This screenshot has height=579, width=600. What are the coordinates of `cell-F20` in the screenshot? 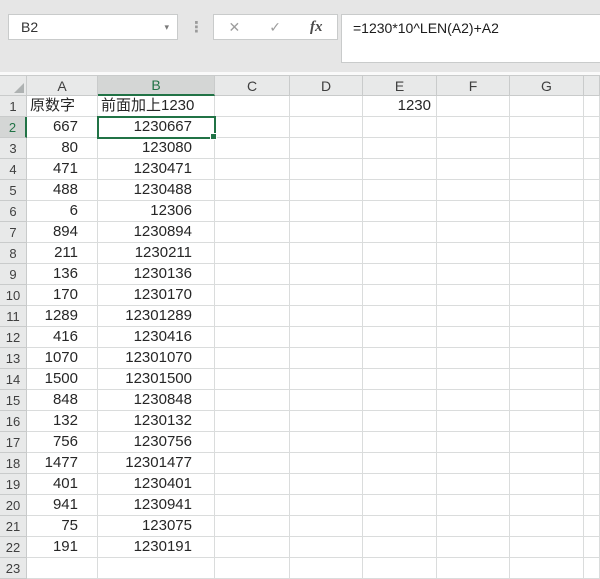 It's located at (473, 505).